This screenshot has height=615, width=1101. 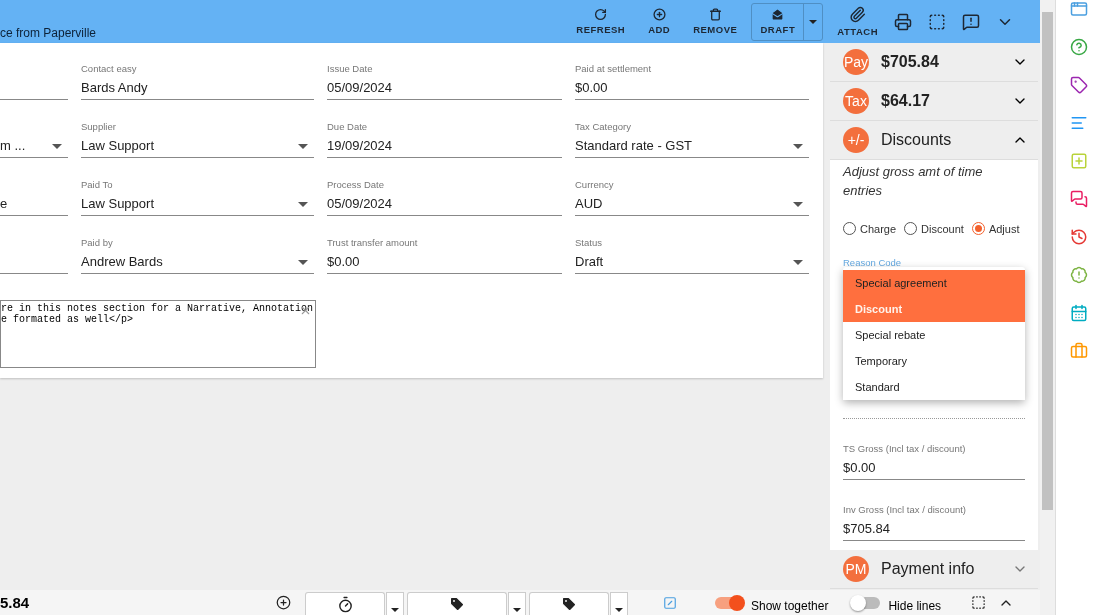 I want to click on input-field: Inv Gross (Incl tax / discount) $705.84, so click(x=934, y=522).